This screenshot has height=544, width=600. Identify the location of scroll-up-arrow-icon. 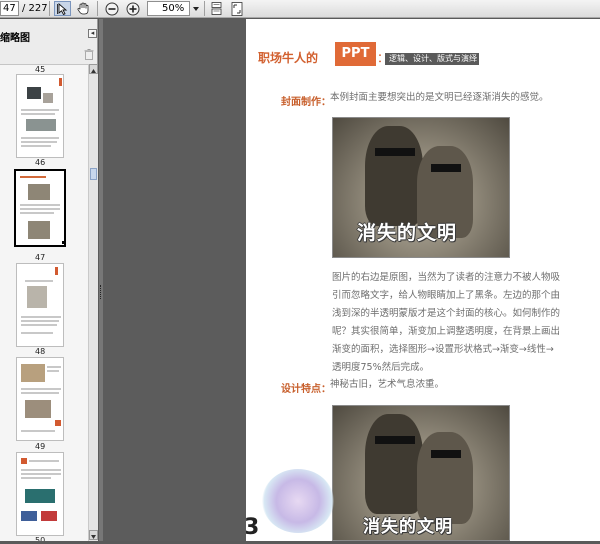
(93, 69).